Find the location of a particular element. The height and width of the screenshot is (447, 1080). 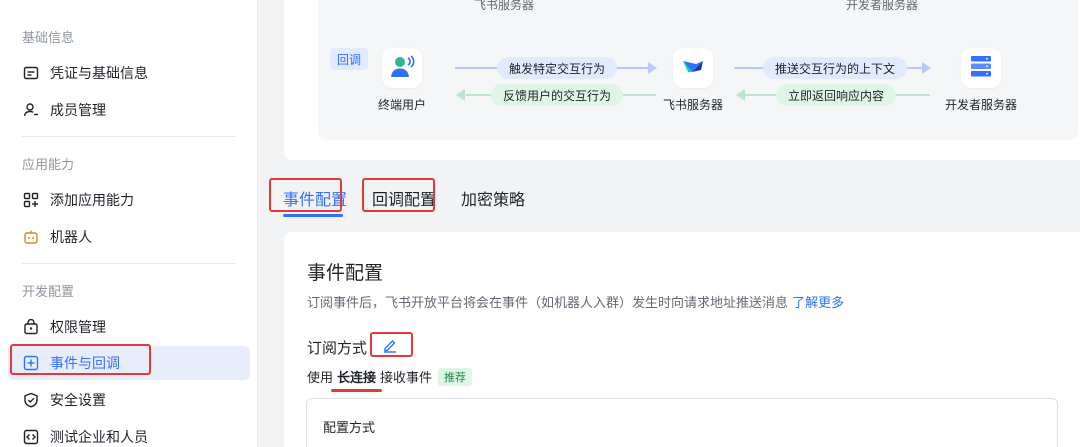

sidebar-section-title: 开发配置 is located at coordinates (48, 292).